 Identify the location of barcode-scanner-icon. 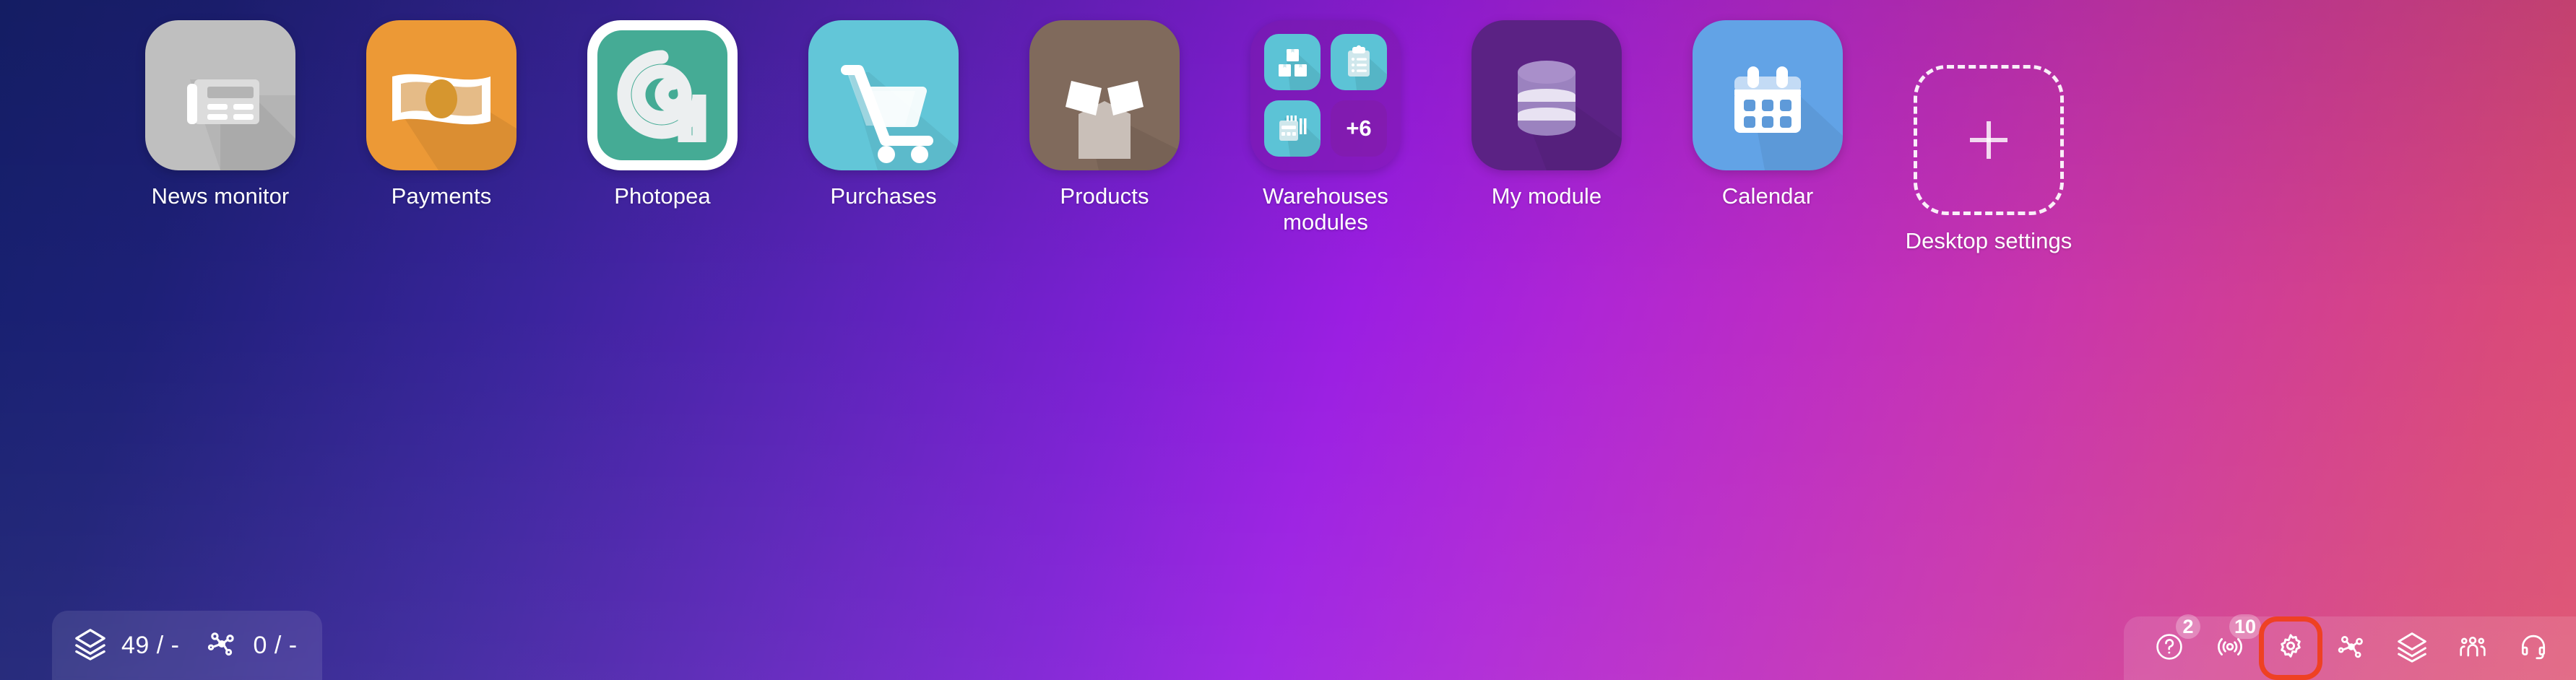
(1292, 128).